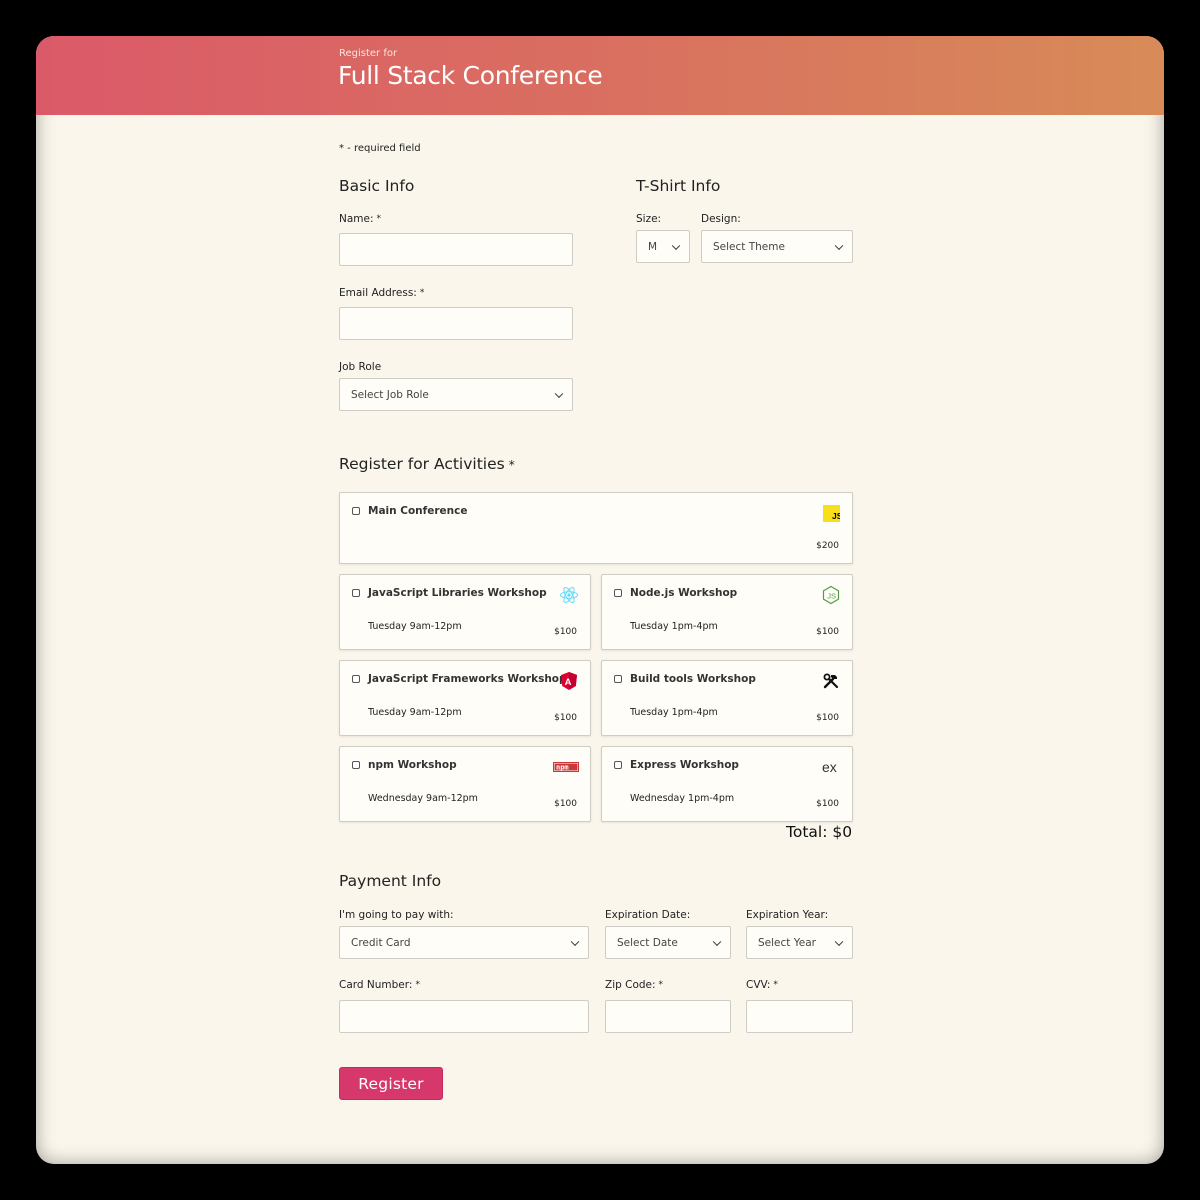 The width and height of the screenshot is (1200, 1200). What do you see at coordinates (787, 915) in the screenshot?
I see `expiration-year-label: Expiration Year:` at bounding box center [787, 915].